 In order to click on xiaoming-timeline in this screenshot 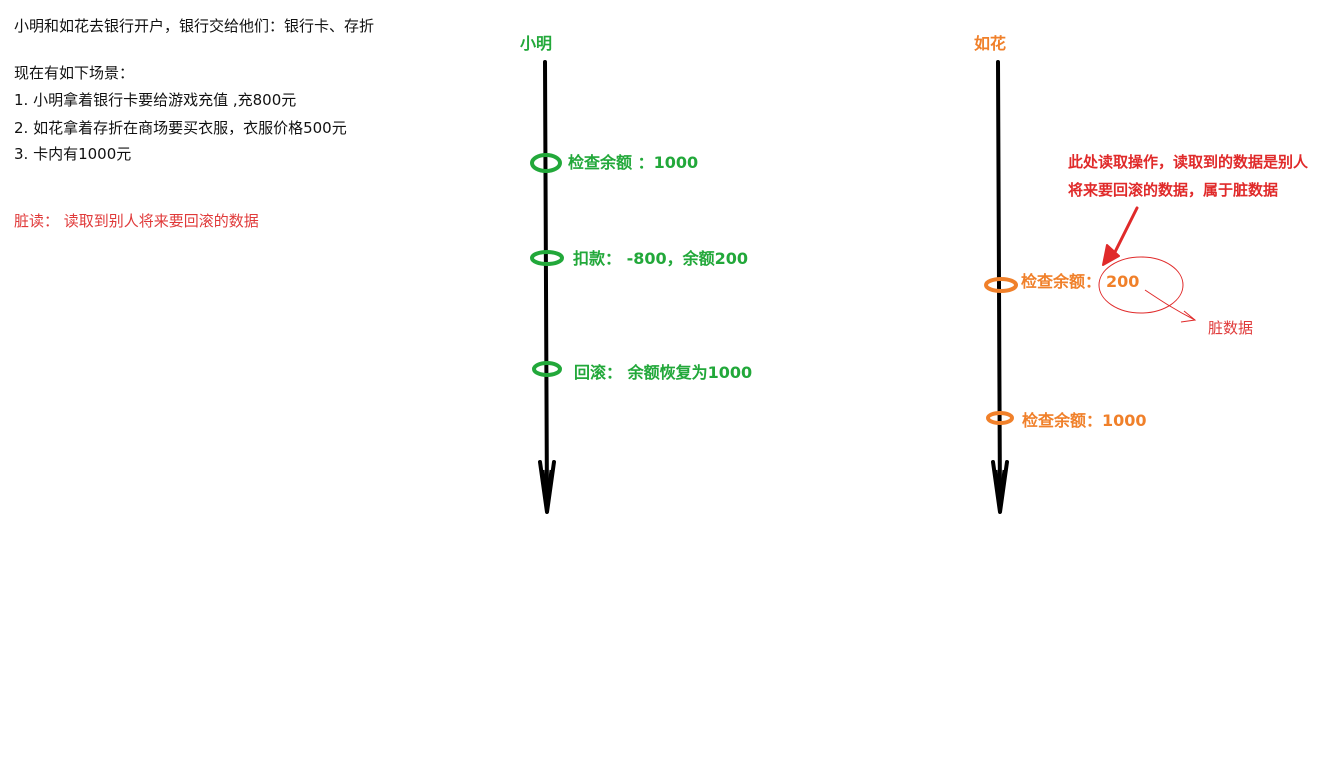, I will do `click(547, 287)`.